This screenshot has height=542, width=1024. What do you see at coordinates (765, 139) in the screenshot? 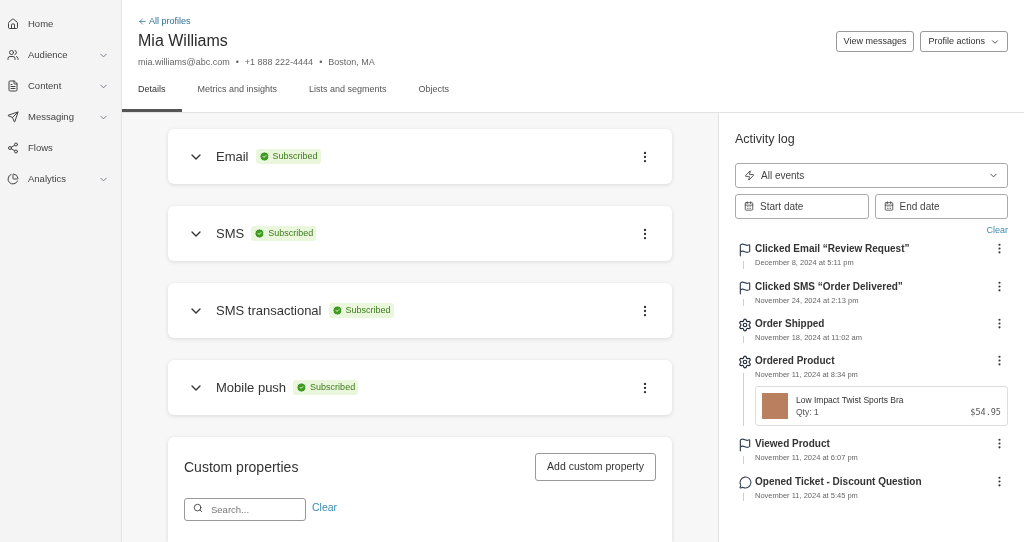
I see `panel-title: Activity log` at bounding box center [765, 139].